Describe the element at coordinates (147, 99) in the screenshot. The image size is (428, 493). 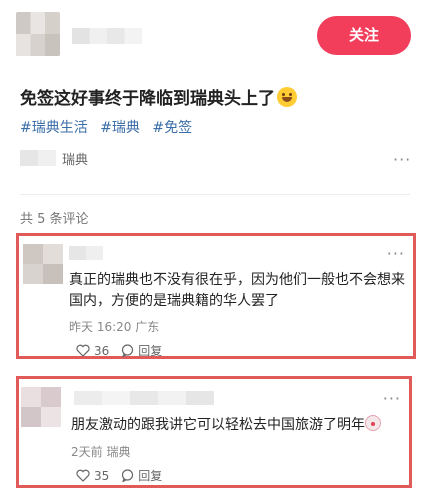
I see `post-title-text: 免签这好事终于降临到瑞典头上了` at that location.